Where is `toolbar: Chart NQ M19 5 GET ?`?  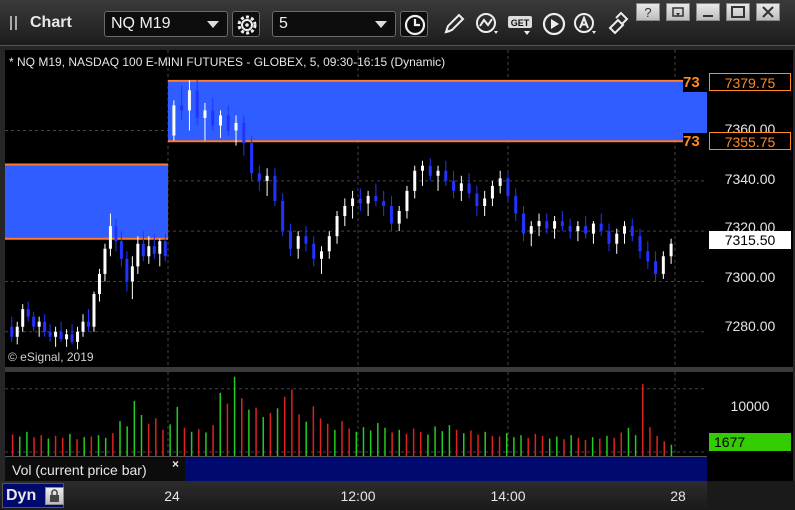 toolbar: Chart NQ M19 5 GET ? is located at coordinates (397, 23).